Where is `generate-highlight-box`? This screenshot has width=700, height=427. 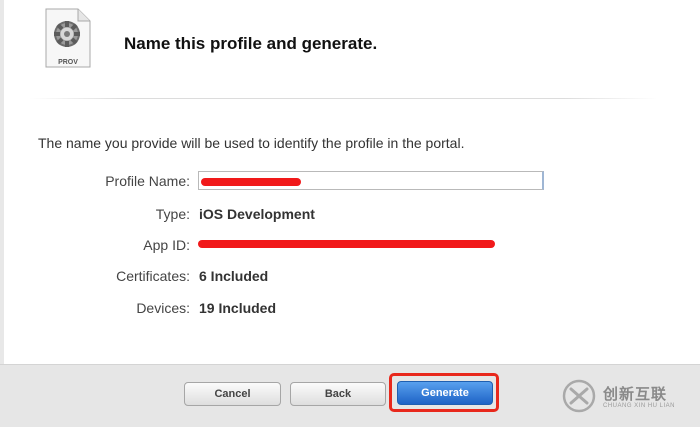
generate-highlight-box is located at coordinates (444, 392).